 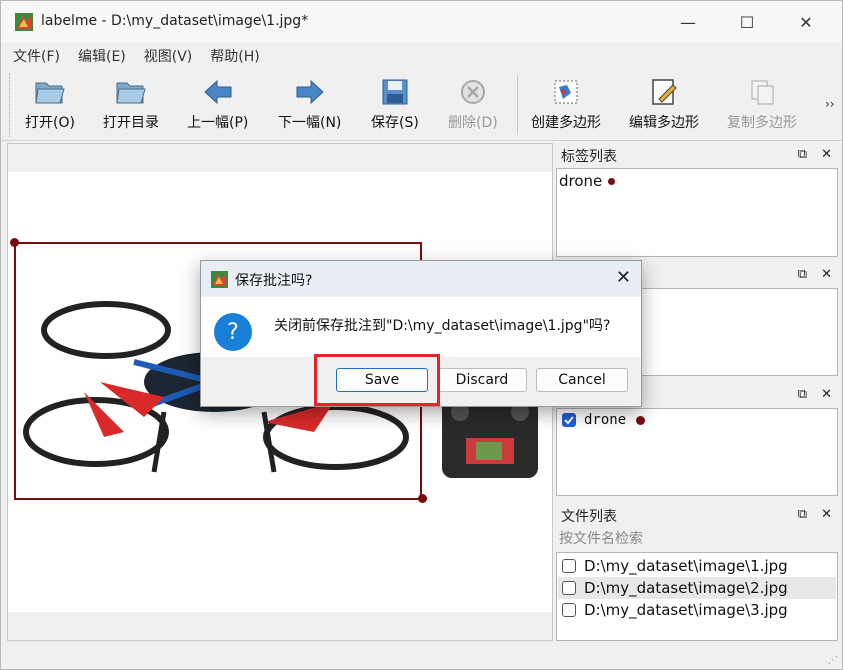 I want to click on polygon-color-dot, so click(x=641, y=420).